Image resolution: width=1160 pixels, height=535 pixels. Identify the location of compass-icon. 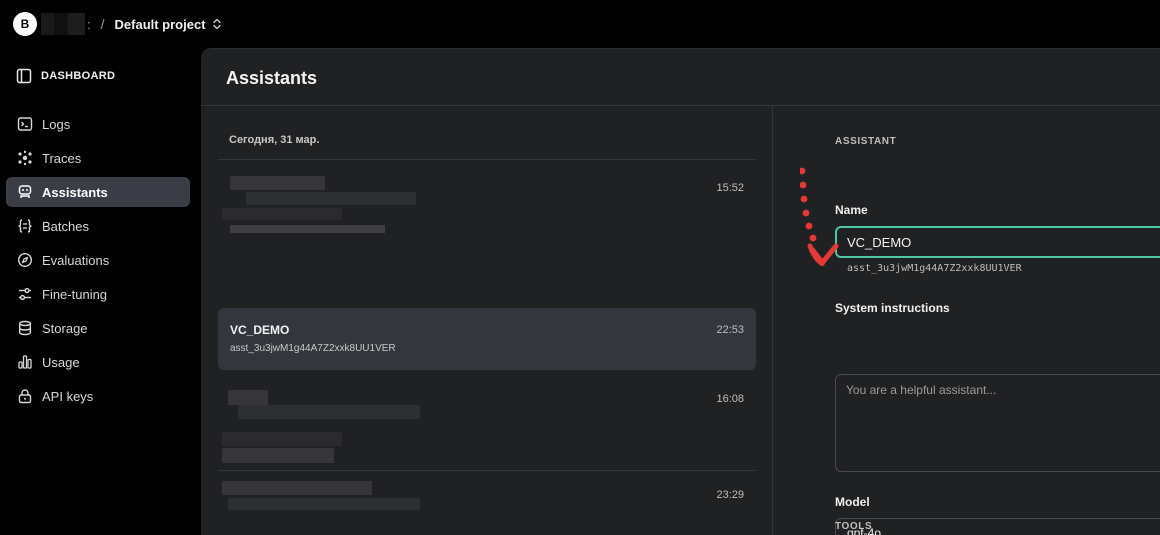
(24, 260).